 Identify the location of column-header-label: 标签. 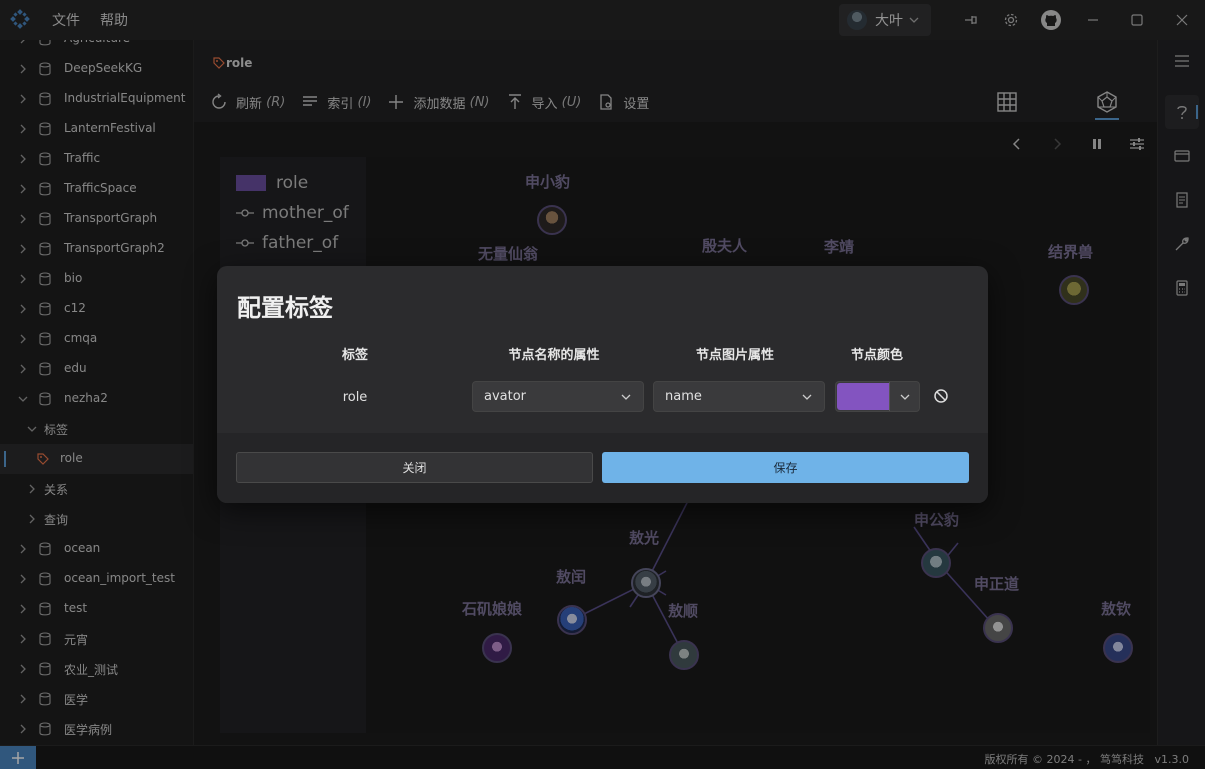
(355, 355).